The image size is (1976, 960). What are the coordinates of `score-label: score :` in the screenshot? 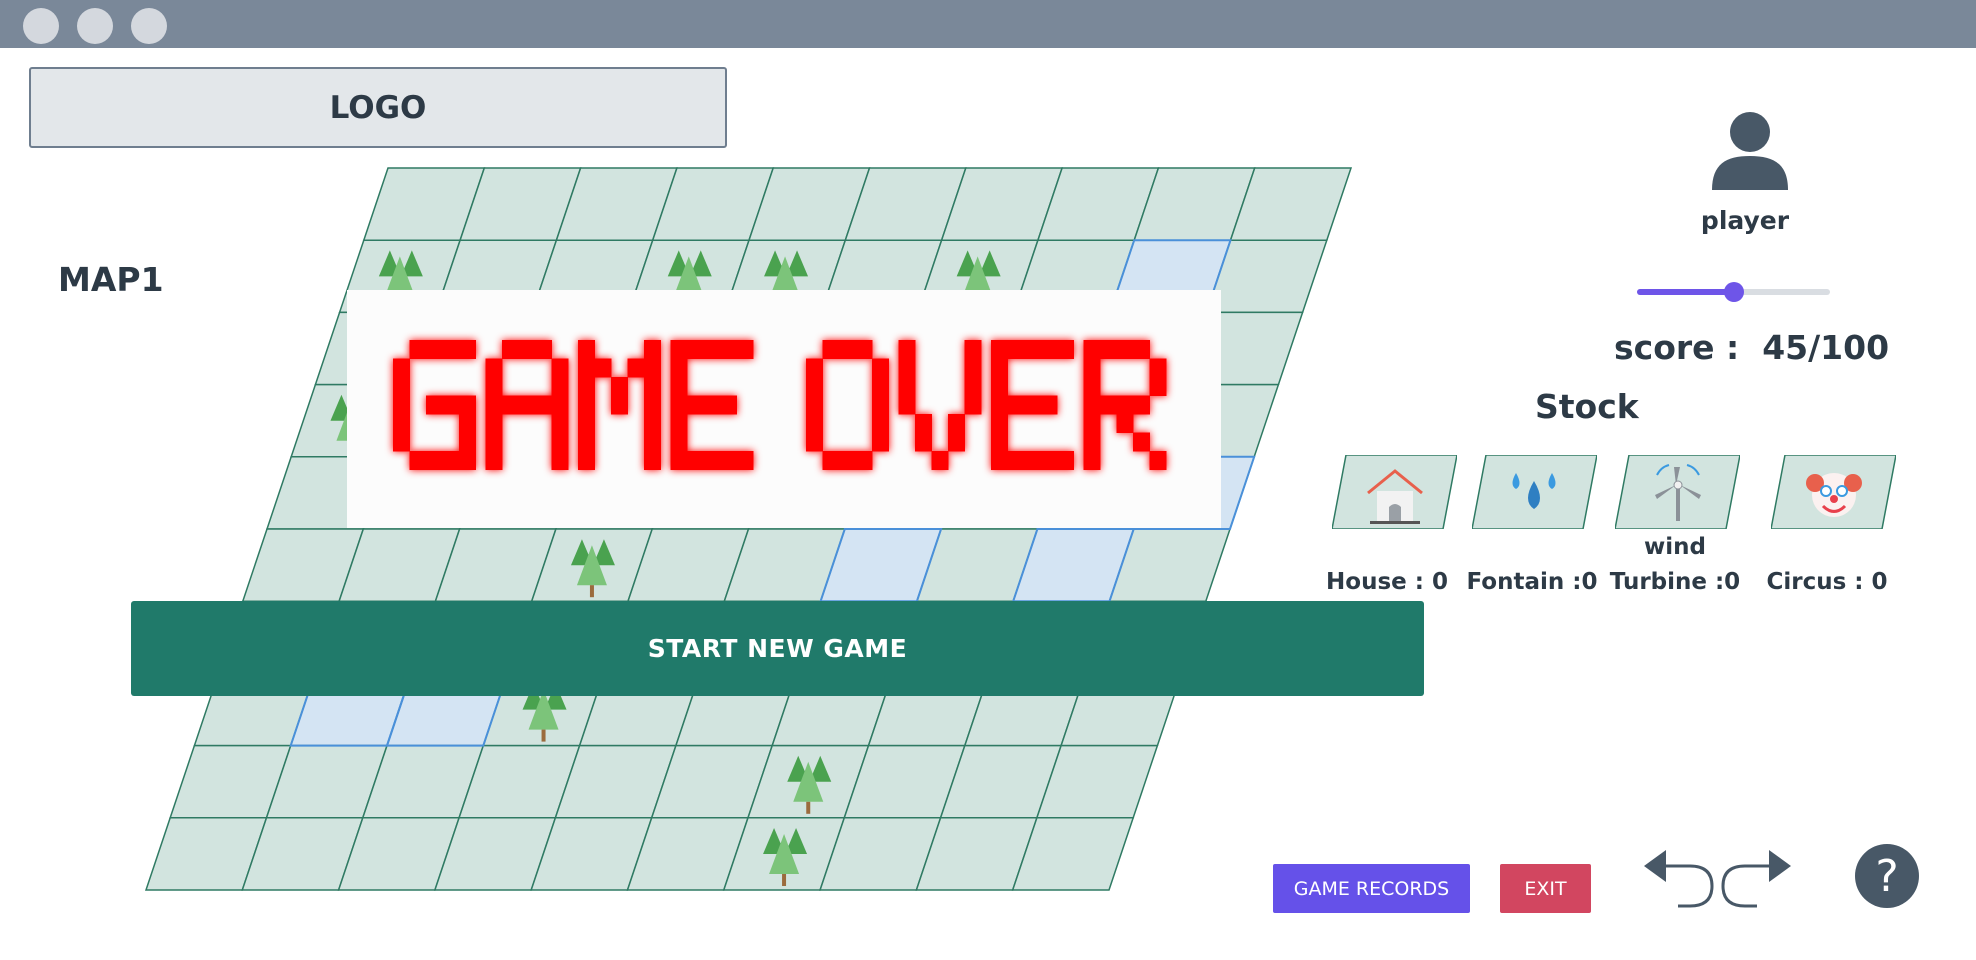 It's located at (1677, 347).